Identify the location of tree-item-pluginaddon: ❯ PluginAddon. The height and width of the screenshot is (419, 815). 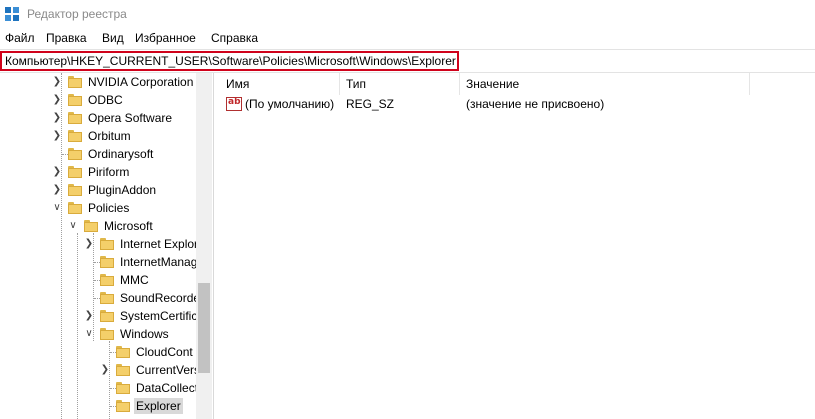
(98, 190).